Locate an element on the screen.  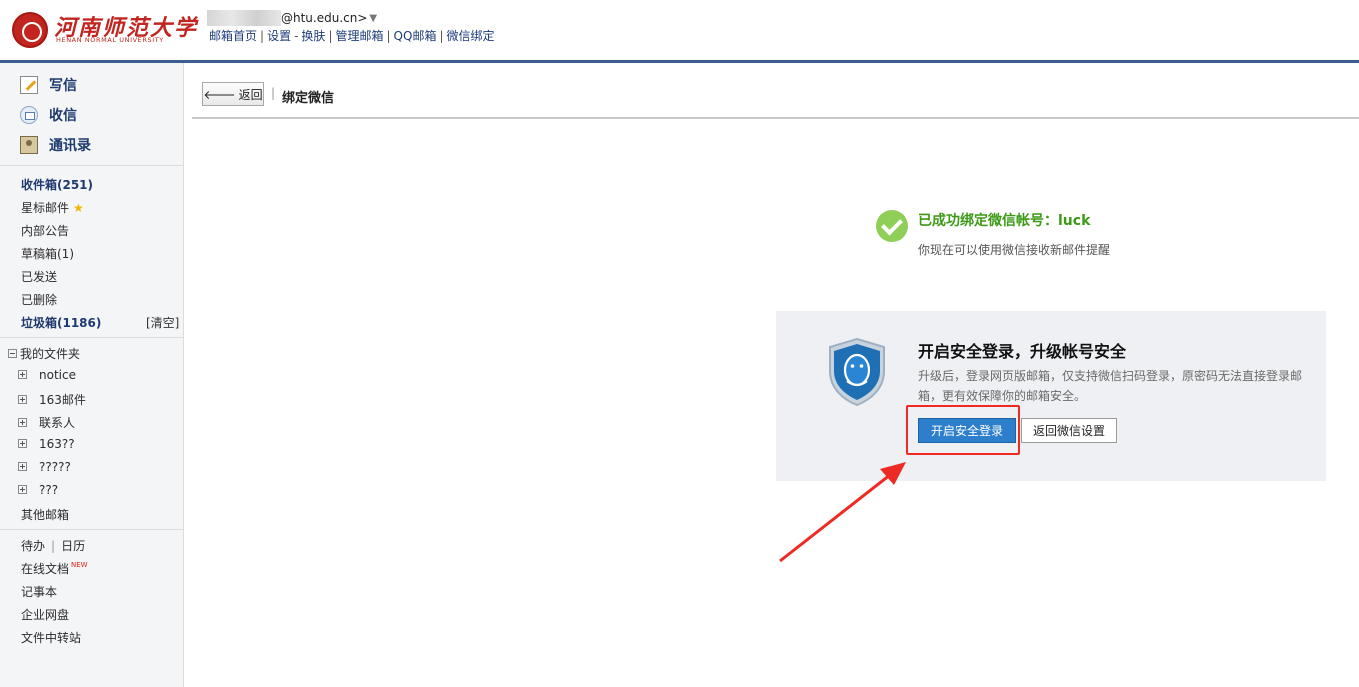
compose-button: 写信 is located at coordinates (48, 85).